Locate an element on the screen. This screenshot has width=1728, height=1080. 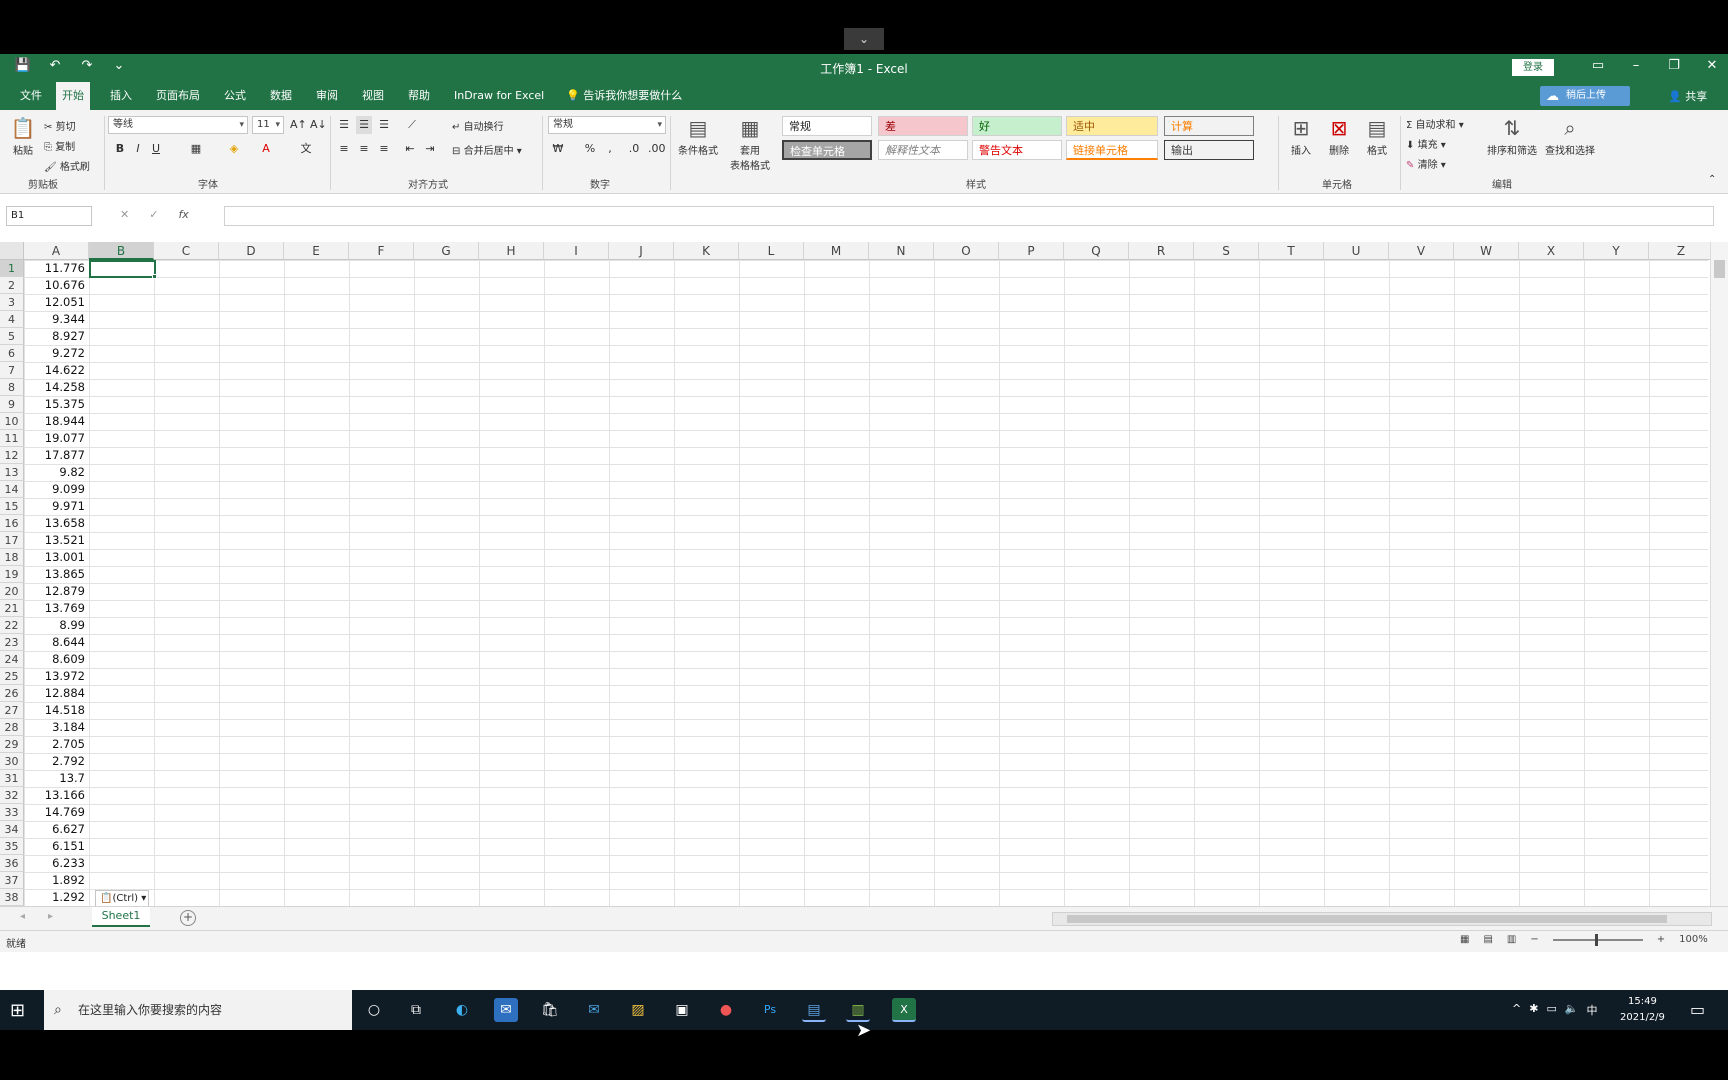
align-left-icon: ≡ is located at coordinates (344, 149).